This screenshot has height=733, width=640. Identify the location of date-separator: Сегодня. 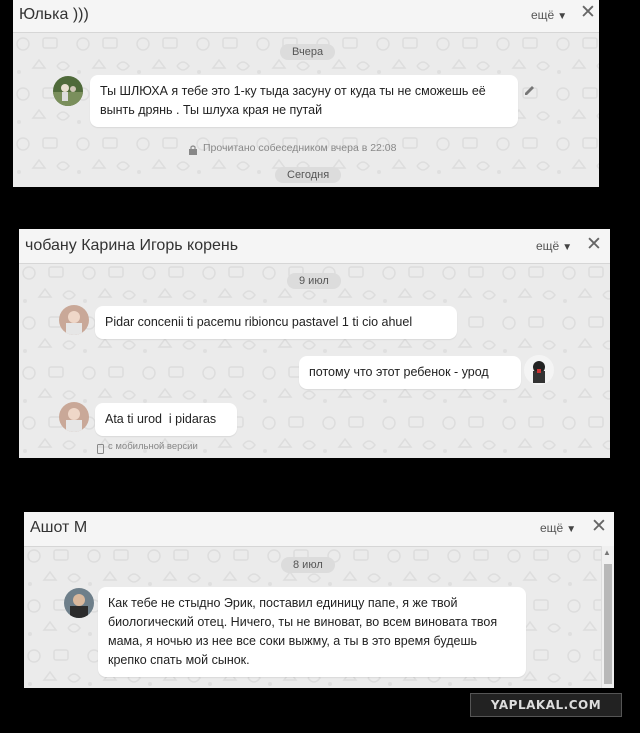
(308, 175).